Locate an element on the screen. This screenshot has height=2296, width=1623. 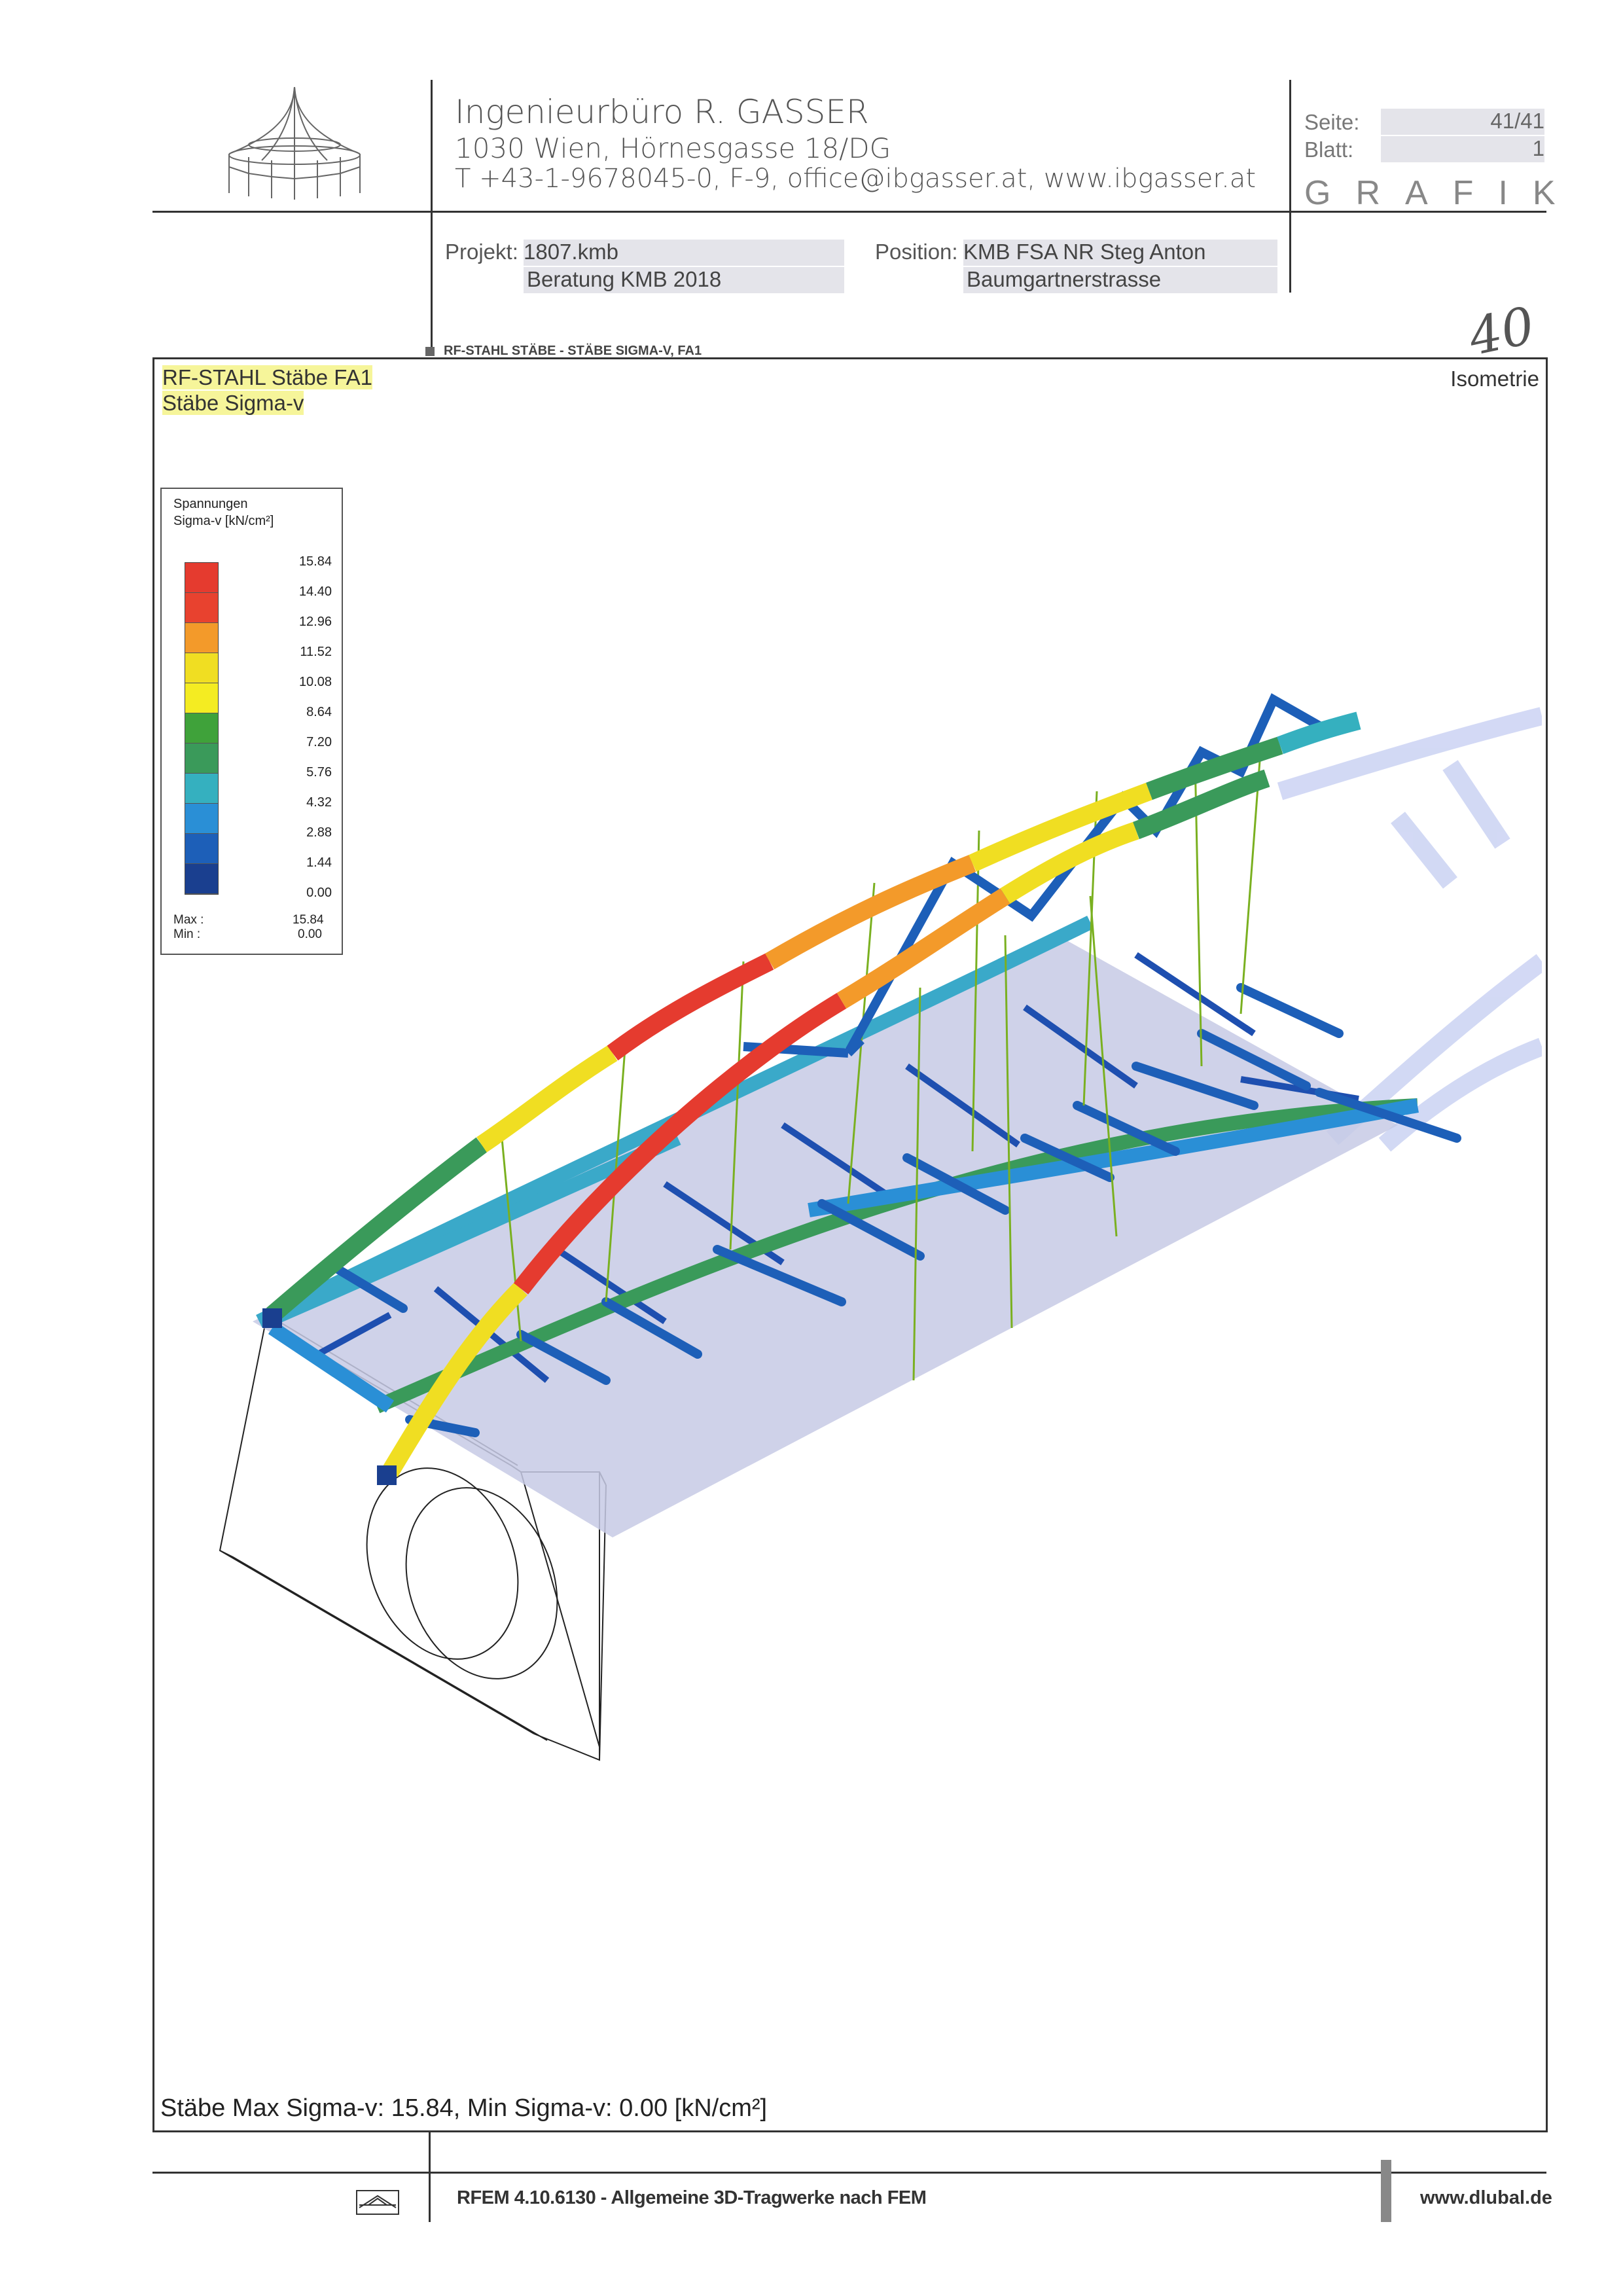
dlubal-logo-icon is located at coordinates (378, 2202).